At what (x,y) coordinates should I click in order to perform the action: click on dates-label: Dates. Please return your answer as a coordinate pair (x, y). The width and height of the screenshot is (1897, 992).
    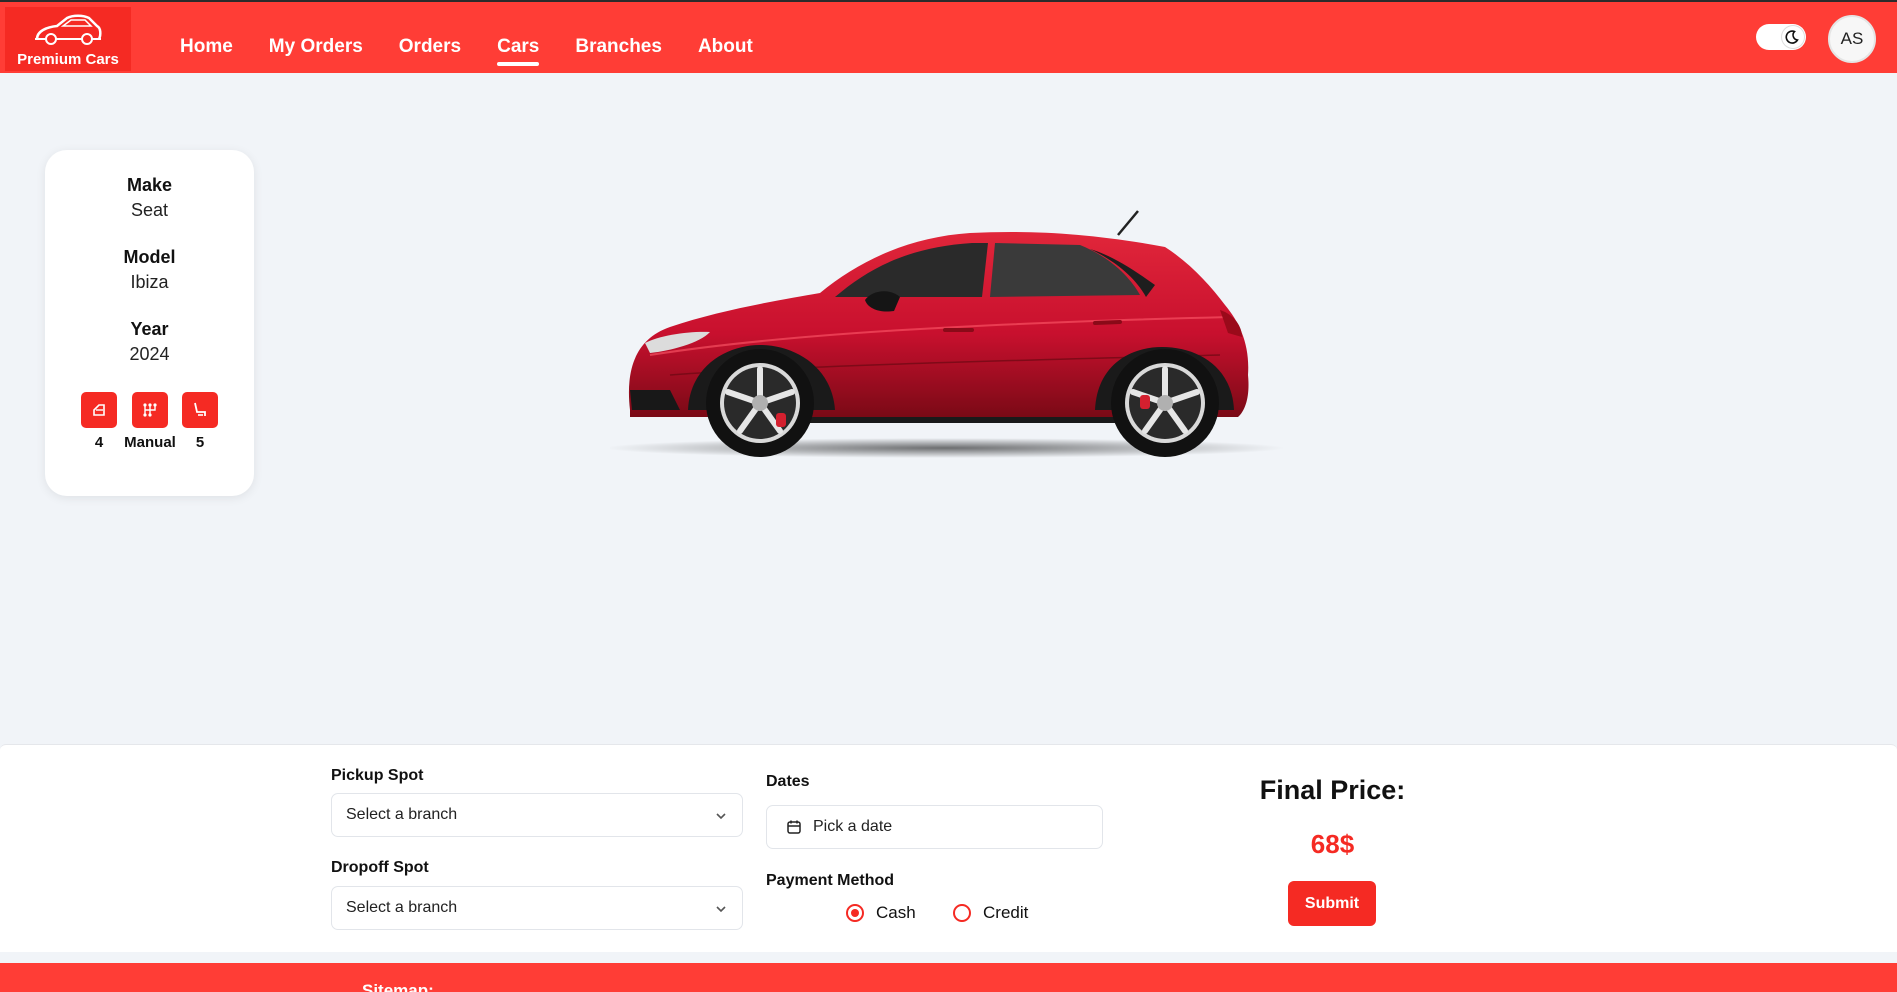
    Looking at the image, I should click on (788, 781).